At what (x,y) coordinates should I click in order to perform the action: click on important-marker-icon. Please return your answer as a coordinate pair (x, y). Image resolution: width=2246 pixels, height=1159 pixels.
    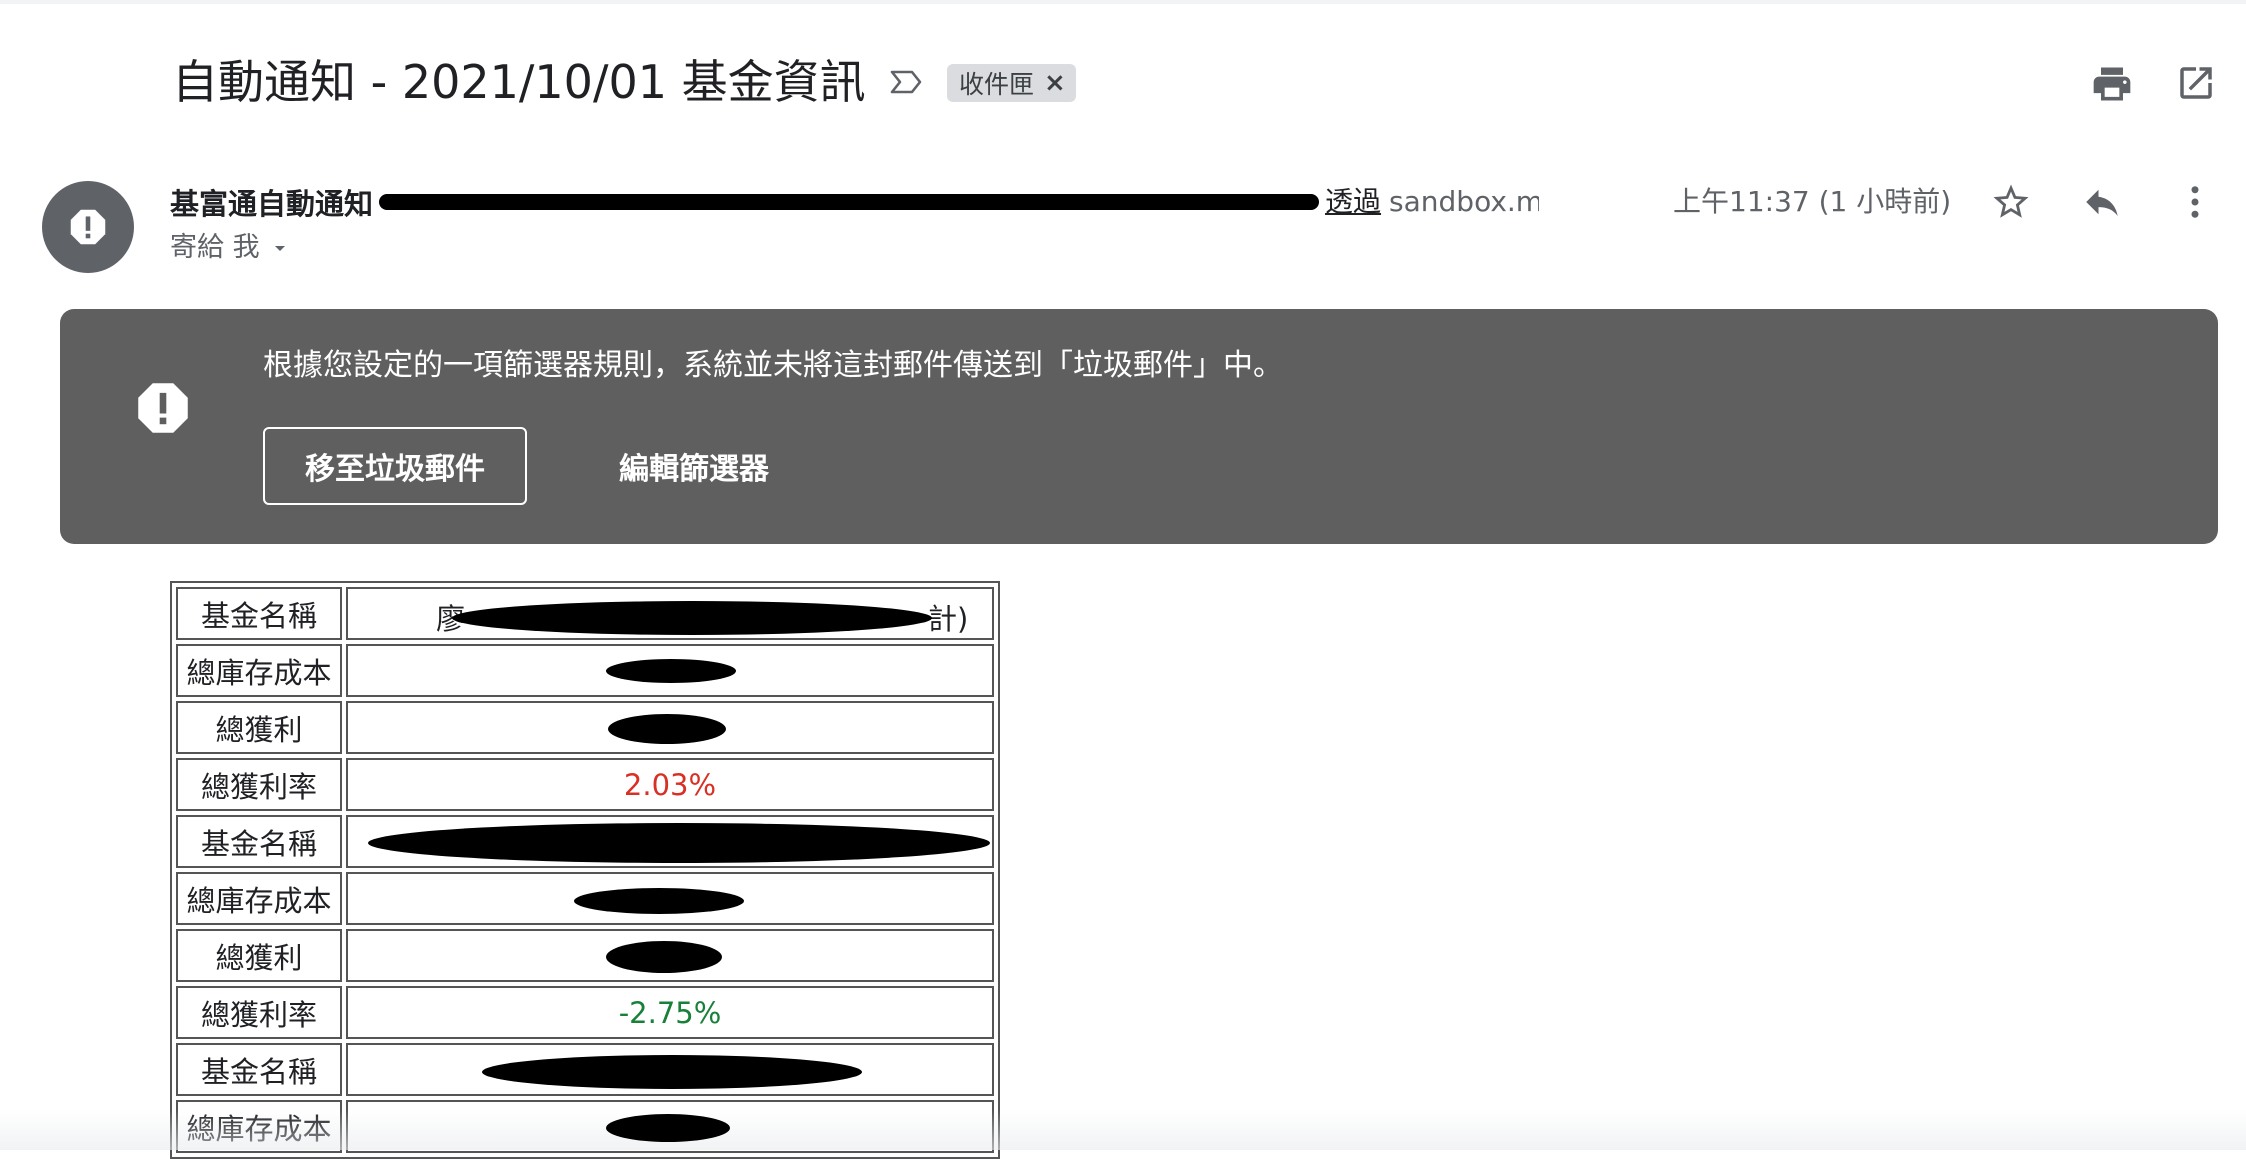
    Looking at the image, I should click on (906, 82).